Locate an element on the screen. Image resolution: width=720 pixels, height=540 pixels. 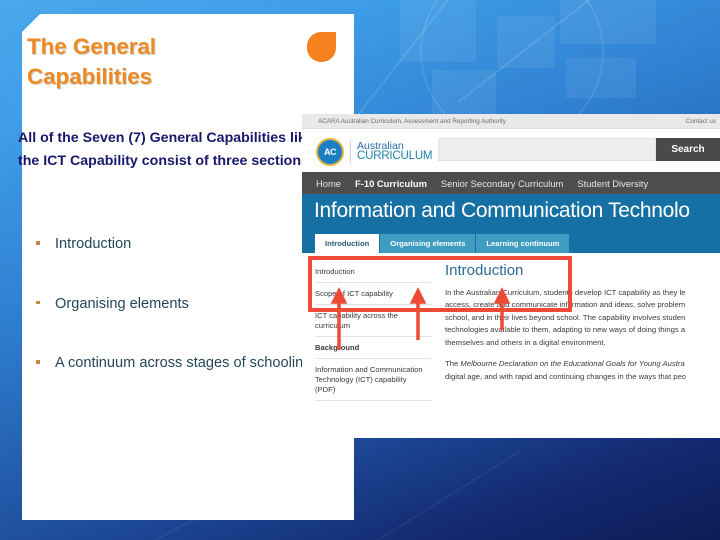
tab-introduction: Introduction is located at coordinates (347, 243).